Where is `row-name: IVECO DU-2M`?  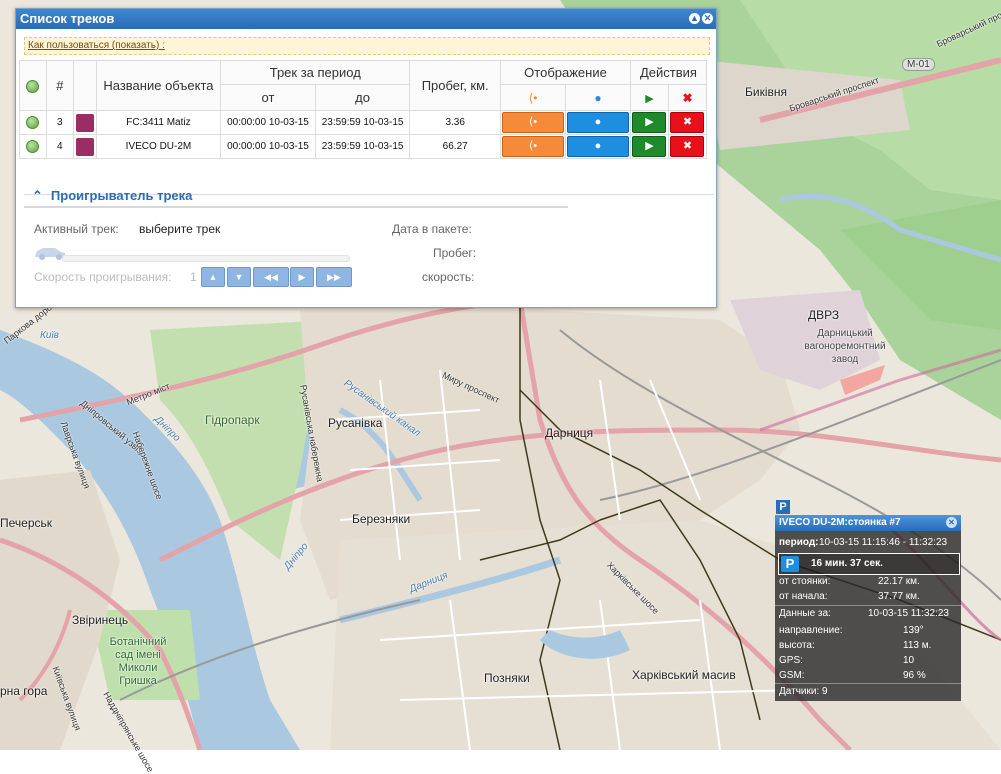 row-name: IVECO DU-2M is located at coordinates (158, 146).